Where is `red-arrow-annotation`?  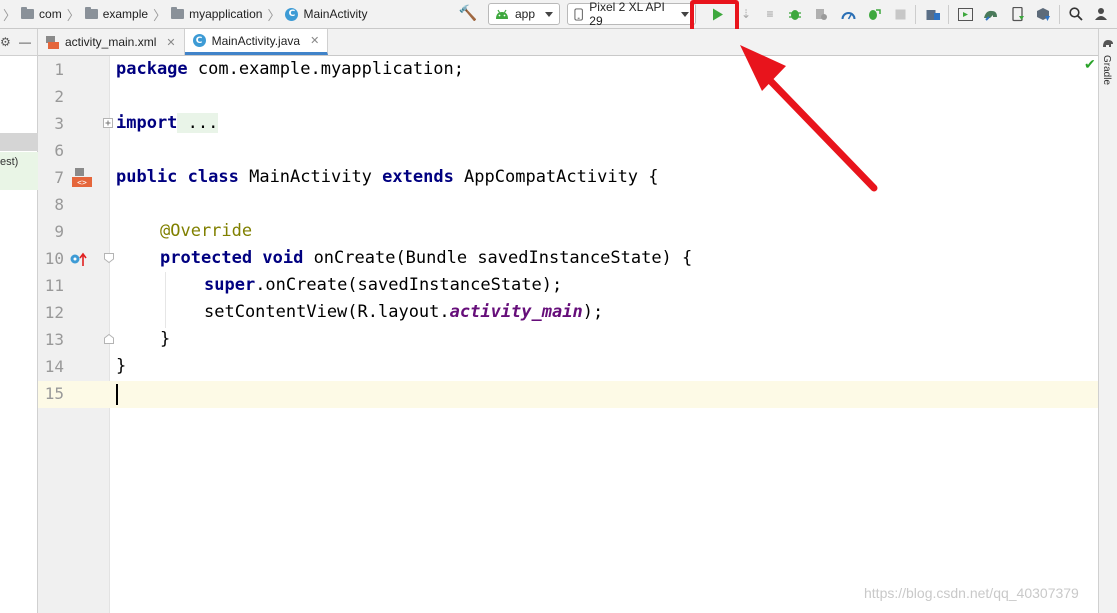
red-arrow-annotation is located at coordinates (809, 118).